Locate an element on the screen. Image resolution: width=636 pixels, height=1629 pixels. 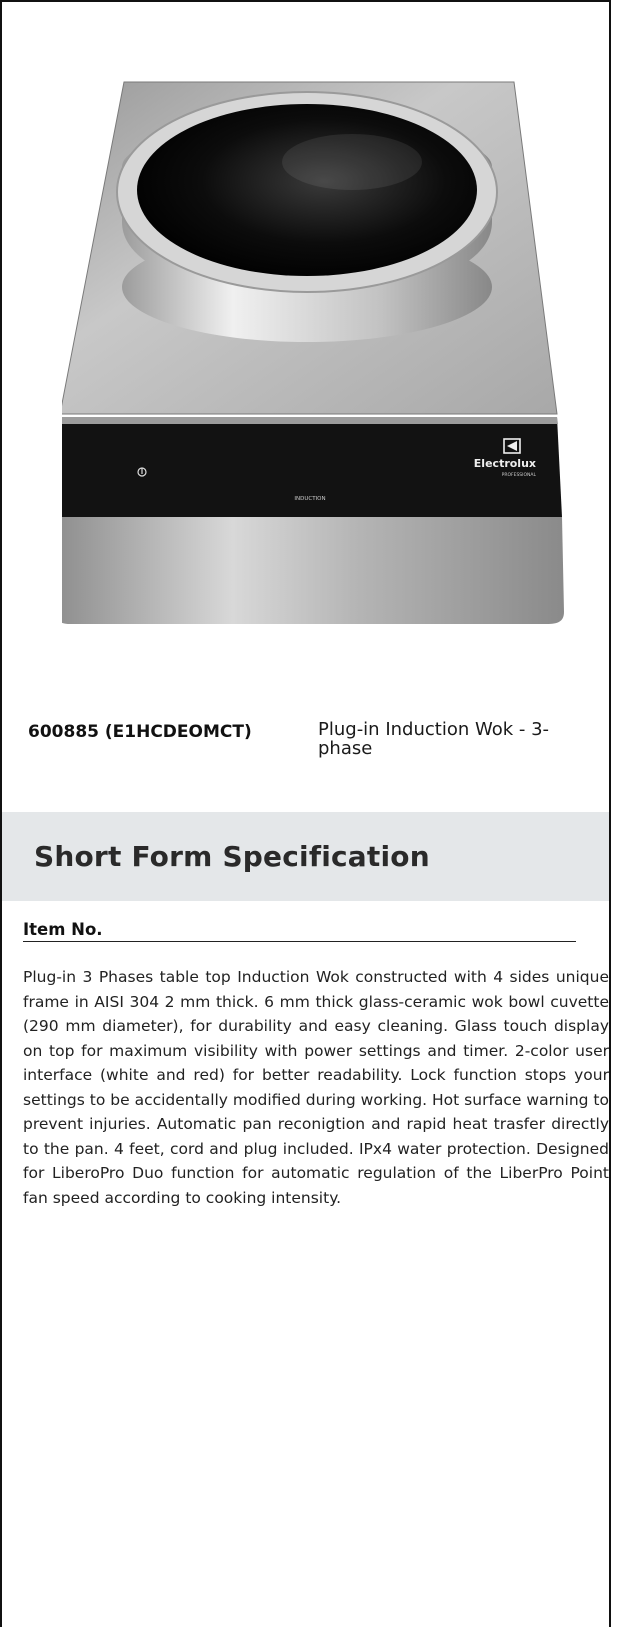
spec-title: Short Form Specification is located at coordinates (232, 856).